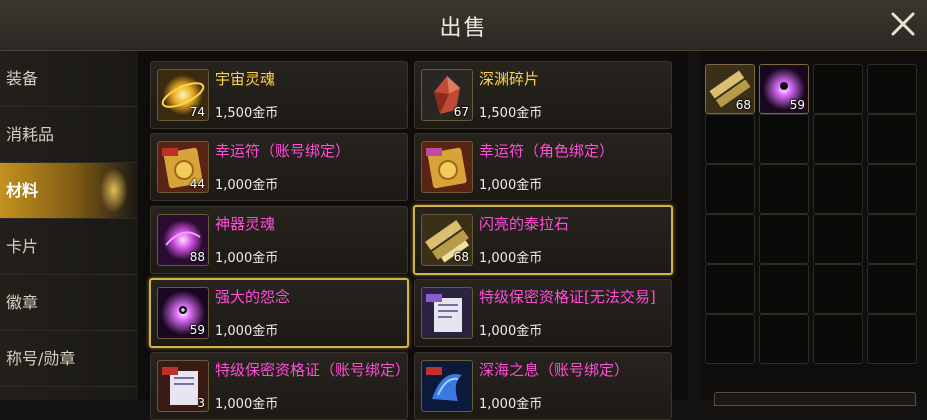 Image resolution: width=927 pixels, height=420 pixels. What do you see at coordinates (30, 134) in the screenshot?
I see `sidebar-item-label: 消耗品` at bounding box center [30, 134].